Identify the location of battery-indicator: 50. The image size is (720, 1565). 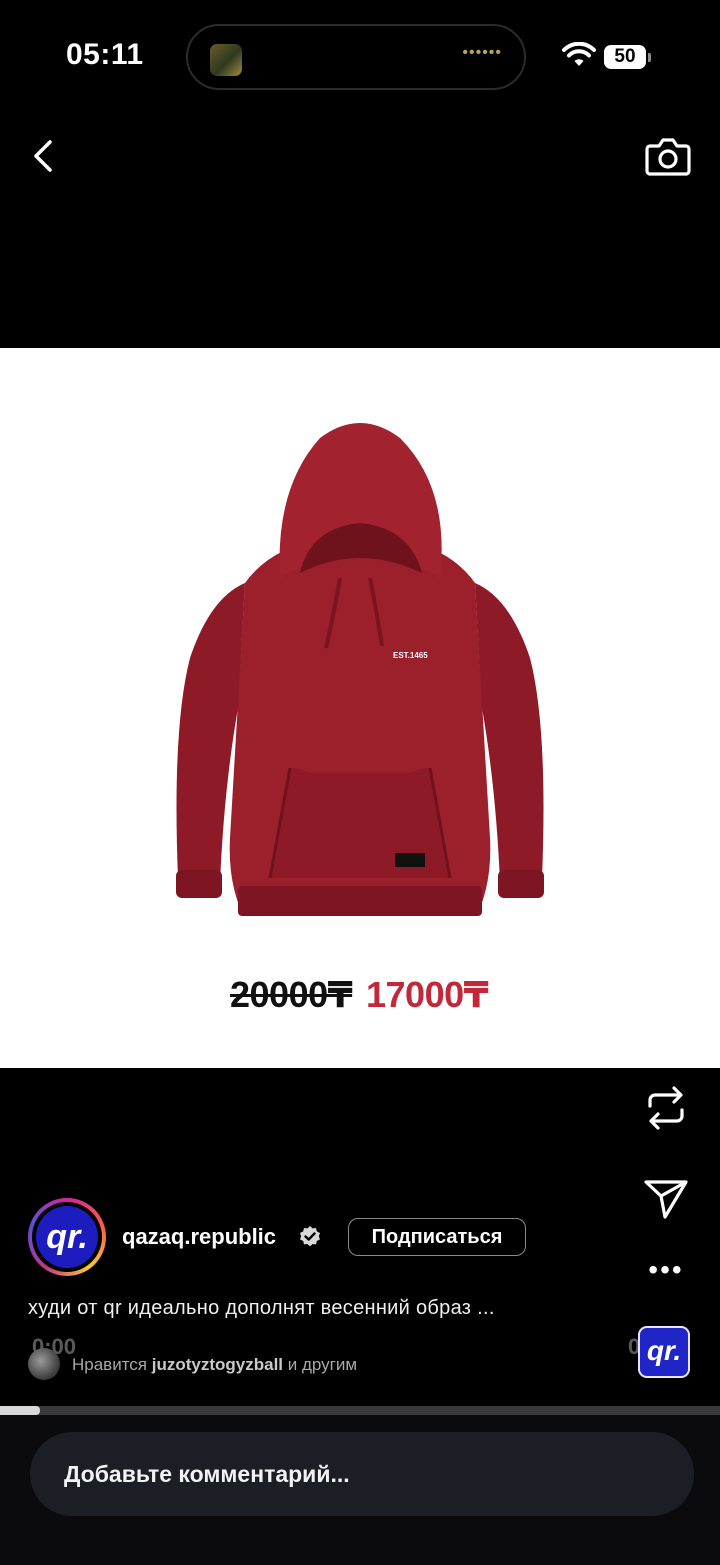
(625, 57).